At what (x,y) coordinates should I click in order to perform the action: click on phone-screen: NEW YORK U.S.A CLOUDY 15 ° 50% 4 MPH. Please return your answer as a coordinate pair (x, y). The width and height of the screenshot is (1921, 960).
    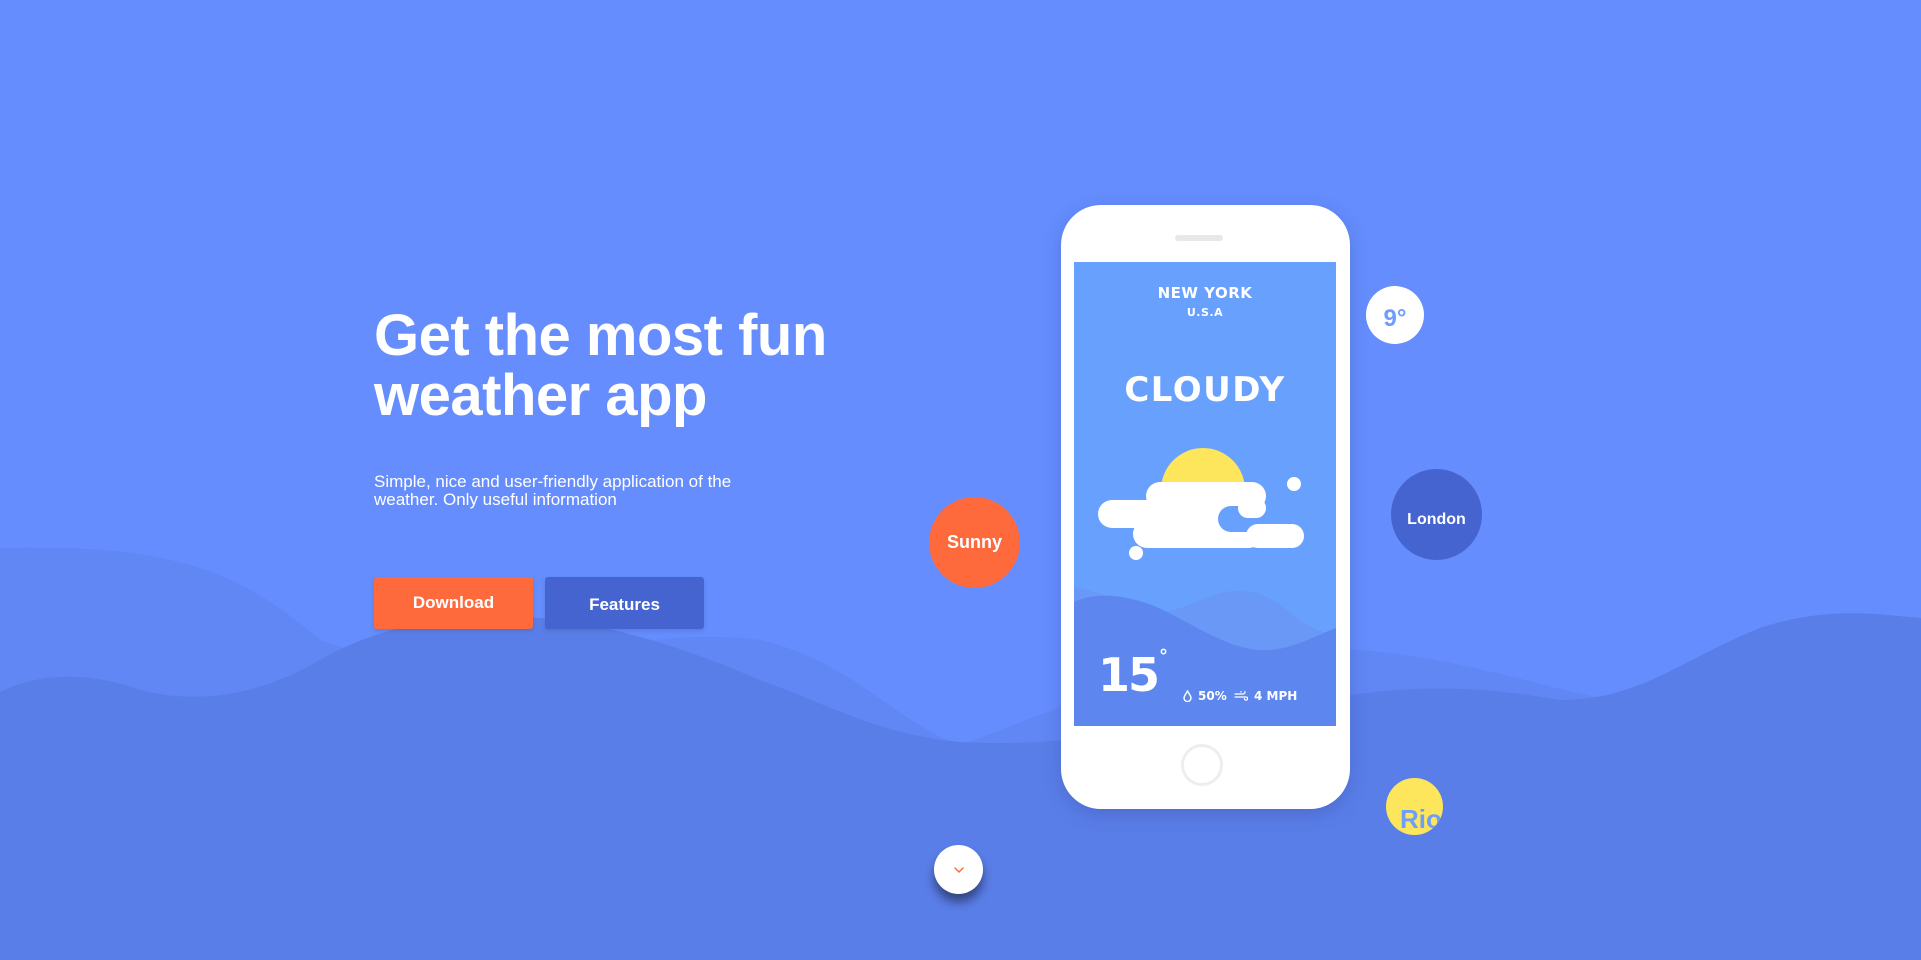
    Looking at the image, I should click on (1205, 494).